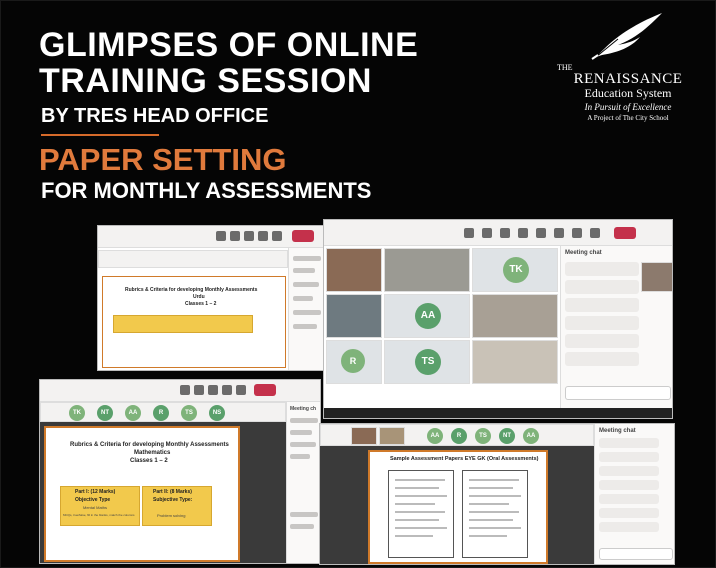 The height and width of the screenshot is (568, 716). Describe the element at coordinates (95, 507) in the screenshot. I see `part1-sub: Mental Maths` at that location.